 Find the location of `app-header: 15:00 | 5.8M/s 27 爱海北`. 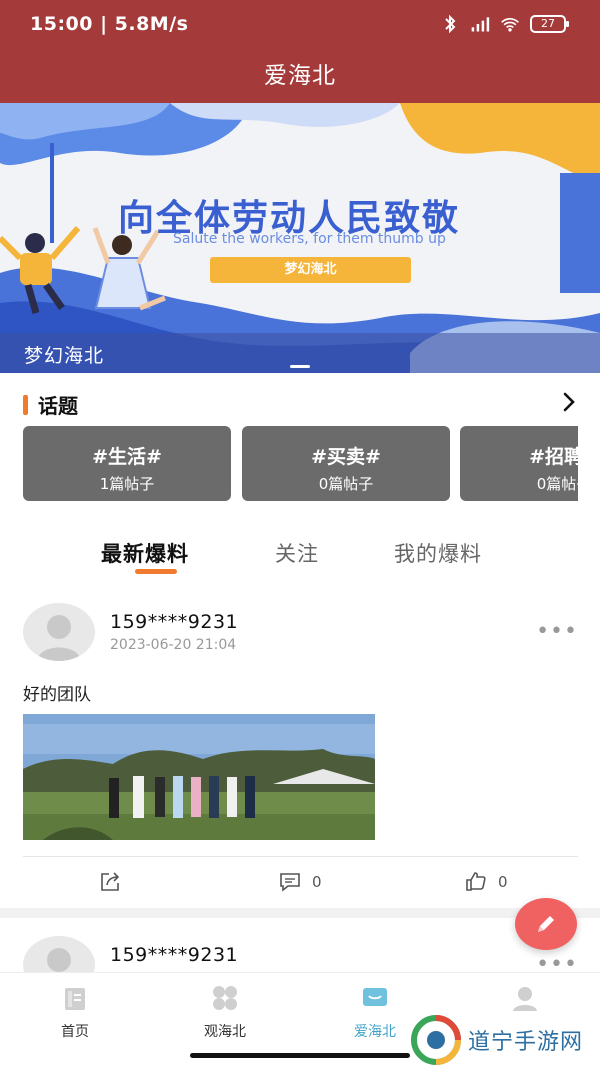

app-header: 15:00 | 5.8M/s 27 爱海北 is located at coordinates (300, 51).